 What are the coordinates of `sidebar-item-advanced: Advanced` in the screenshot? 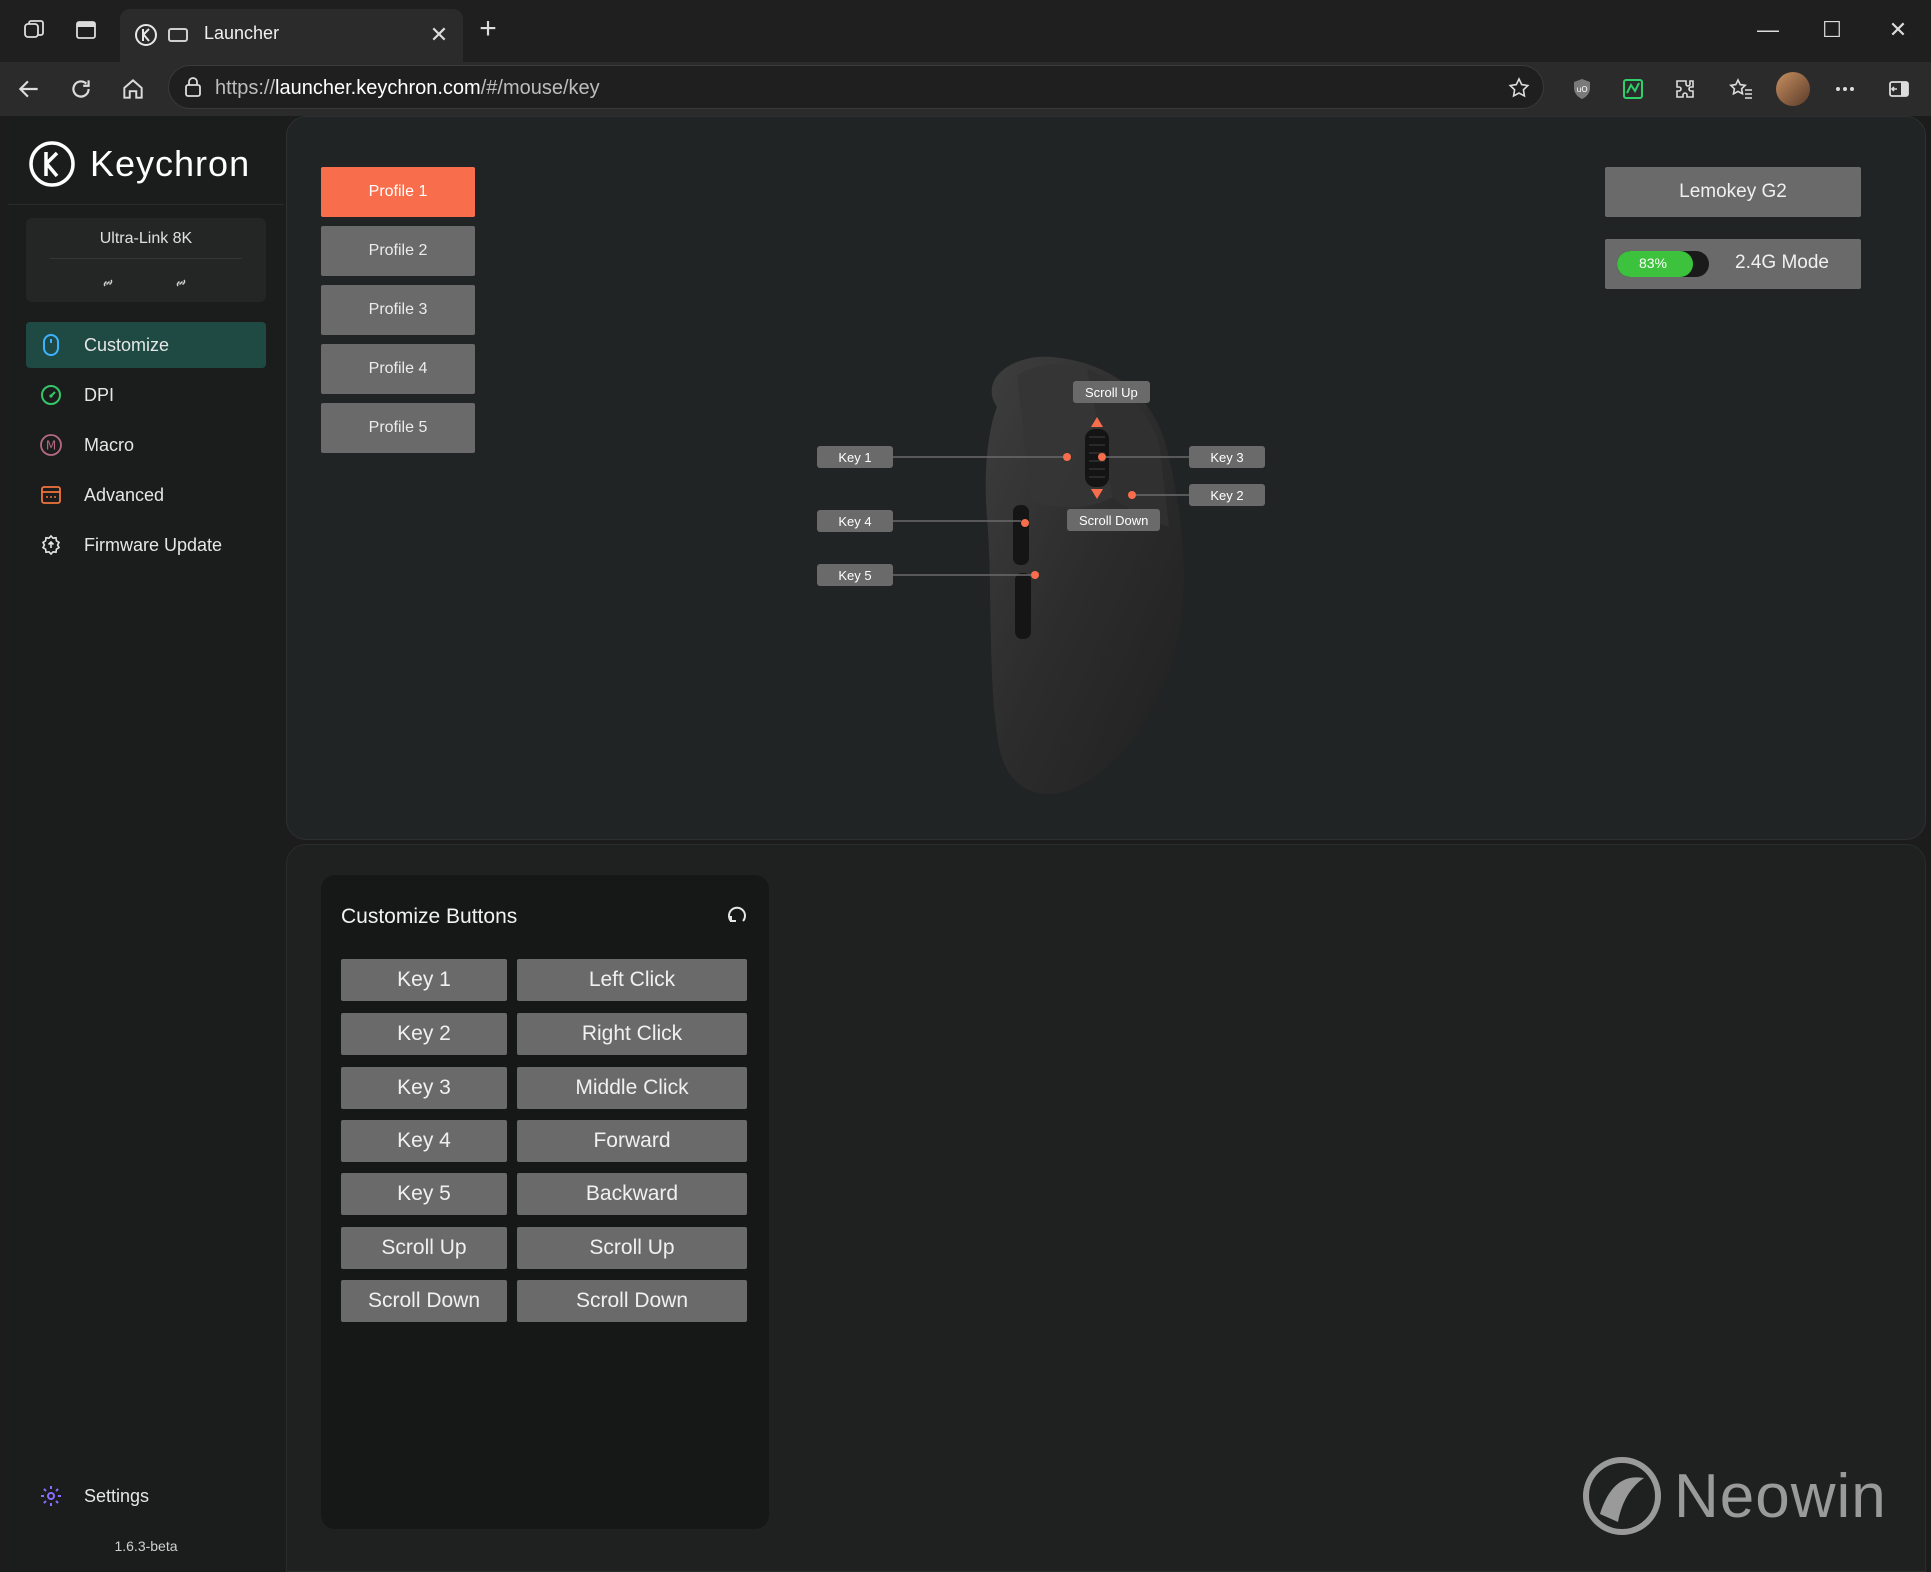 It's located at (146, 495).